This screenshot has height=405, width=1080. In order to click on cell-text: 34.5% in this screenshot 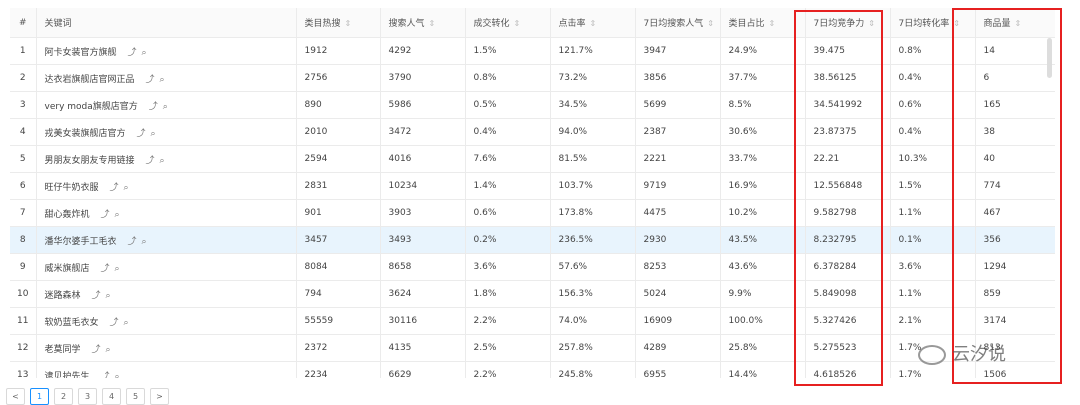, I will do `click(573, 105)`.